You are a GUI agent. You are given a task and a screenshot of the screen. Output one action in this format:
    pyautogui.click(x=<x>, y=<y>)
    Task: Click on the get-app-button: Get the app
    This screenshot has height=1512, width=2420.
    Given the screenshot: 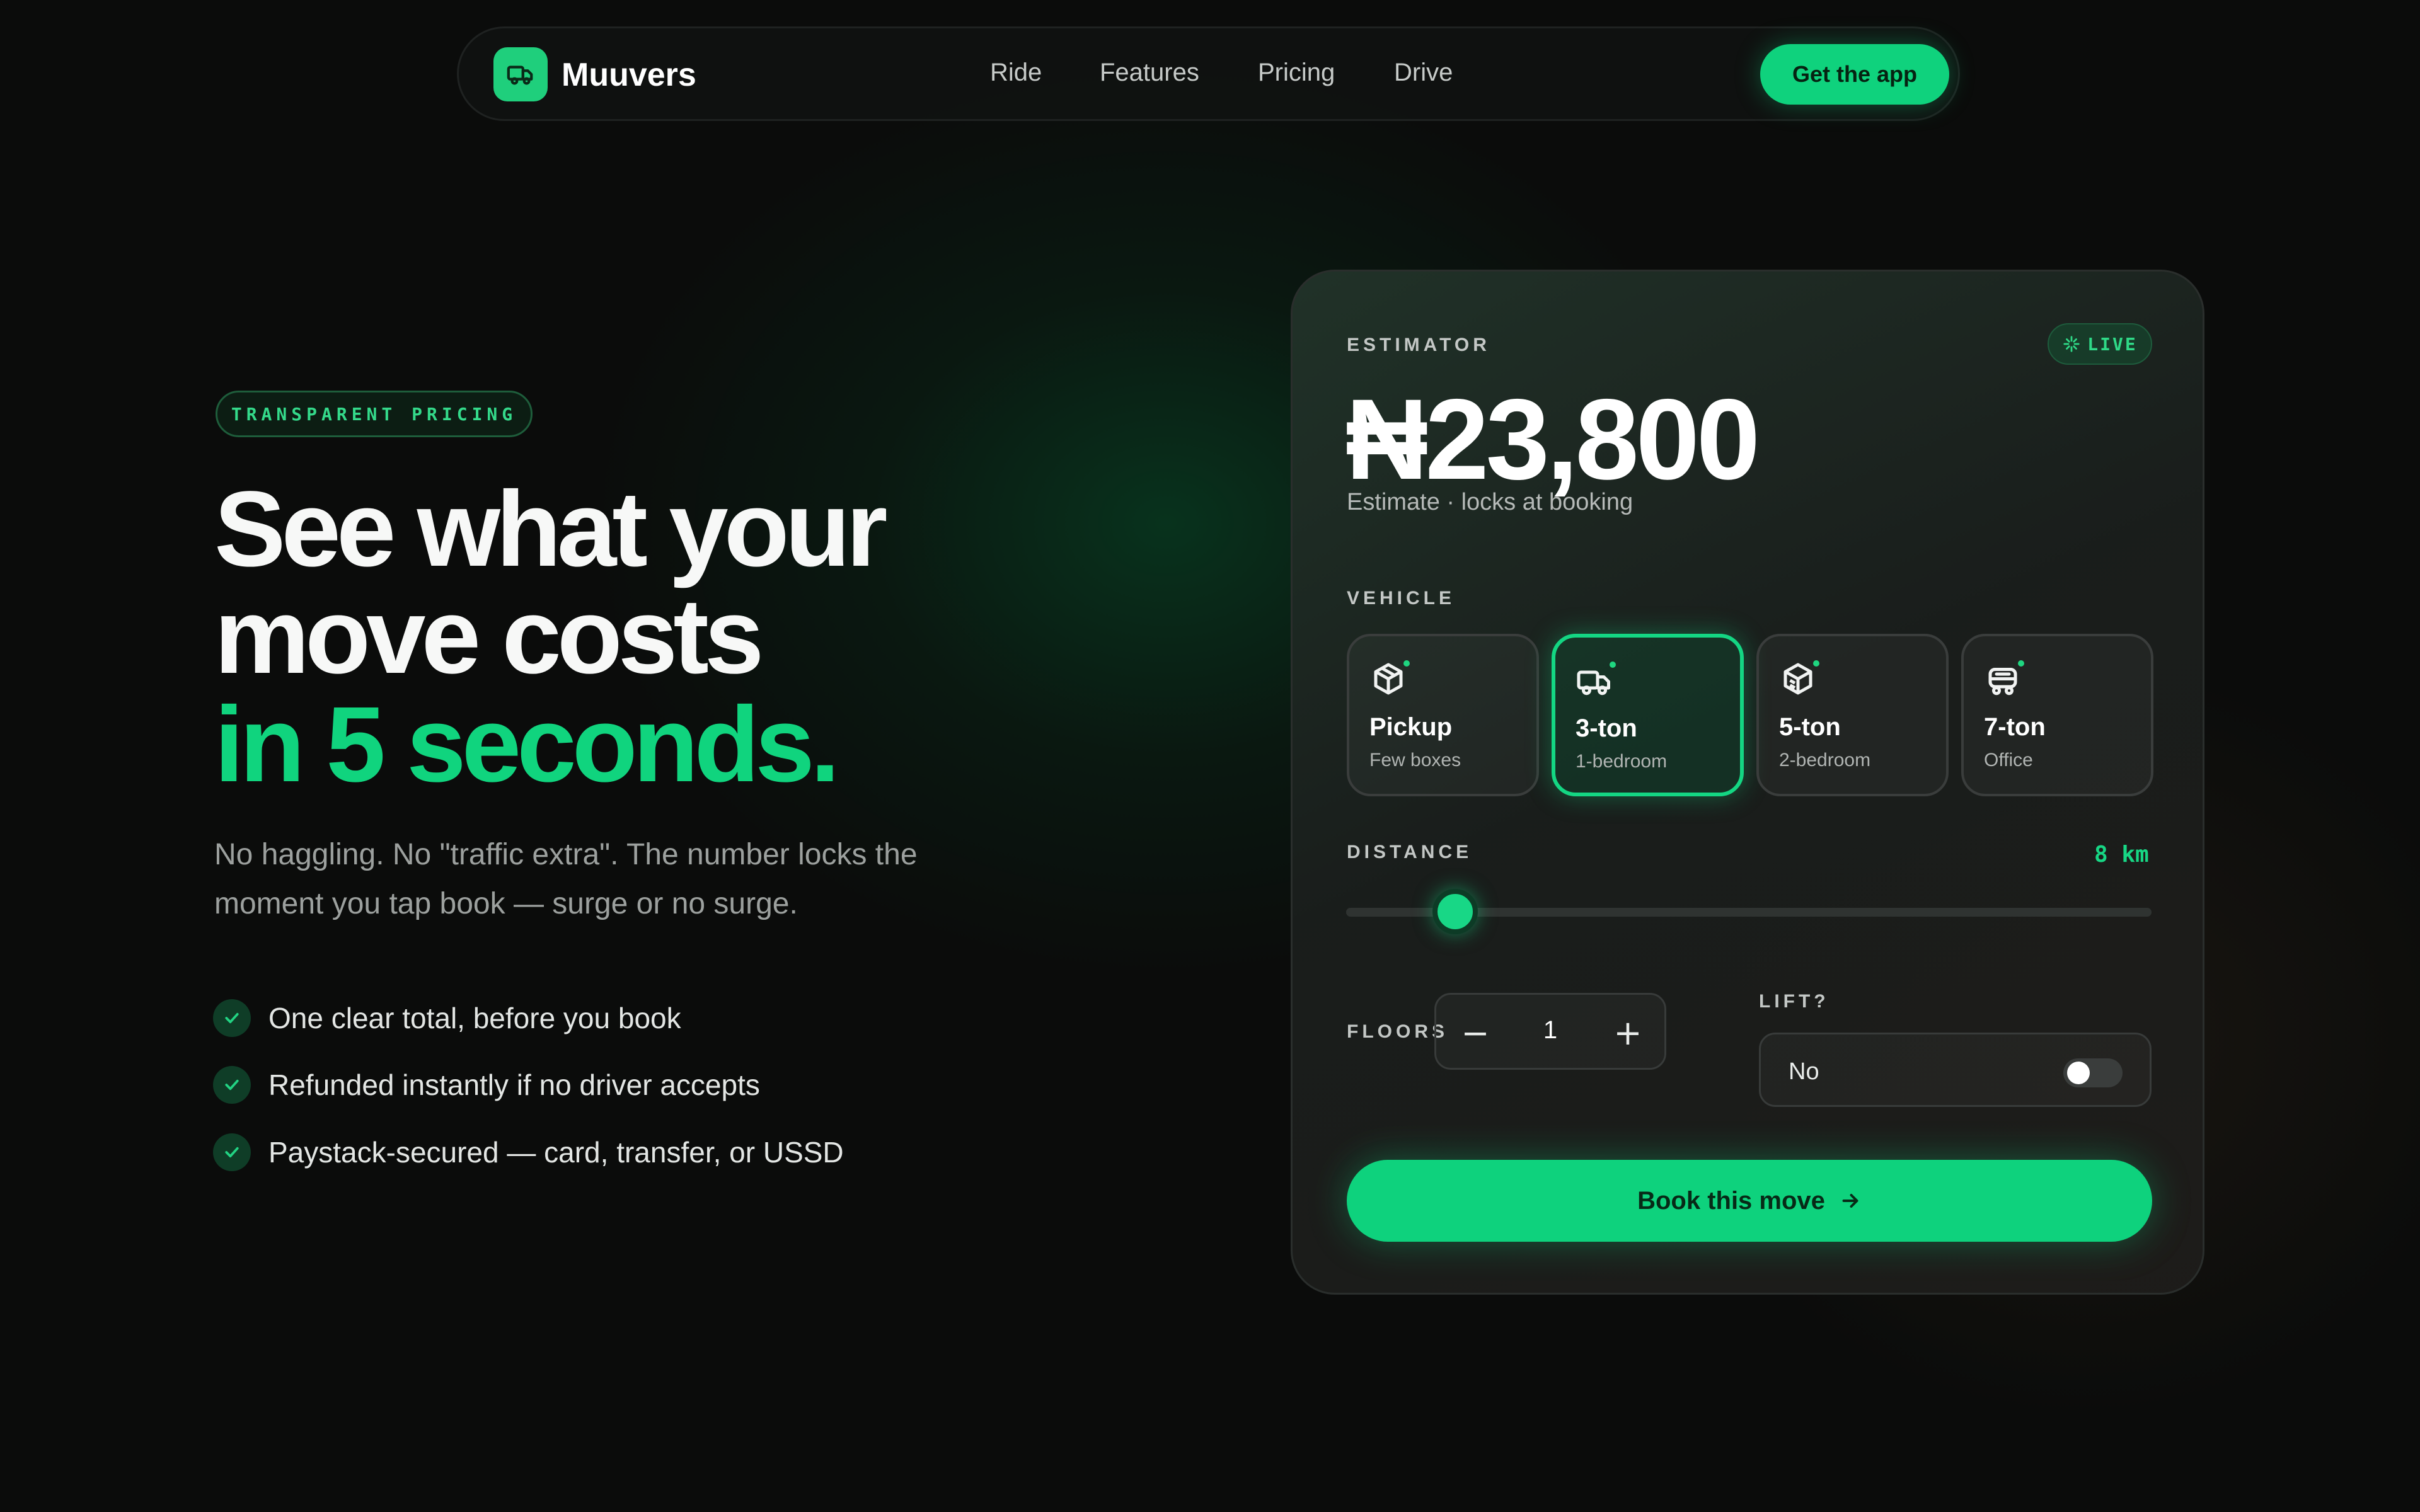 What is the action you would take?
    pyautogui.click(x=1855, y=74)
    